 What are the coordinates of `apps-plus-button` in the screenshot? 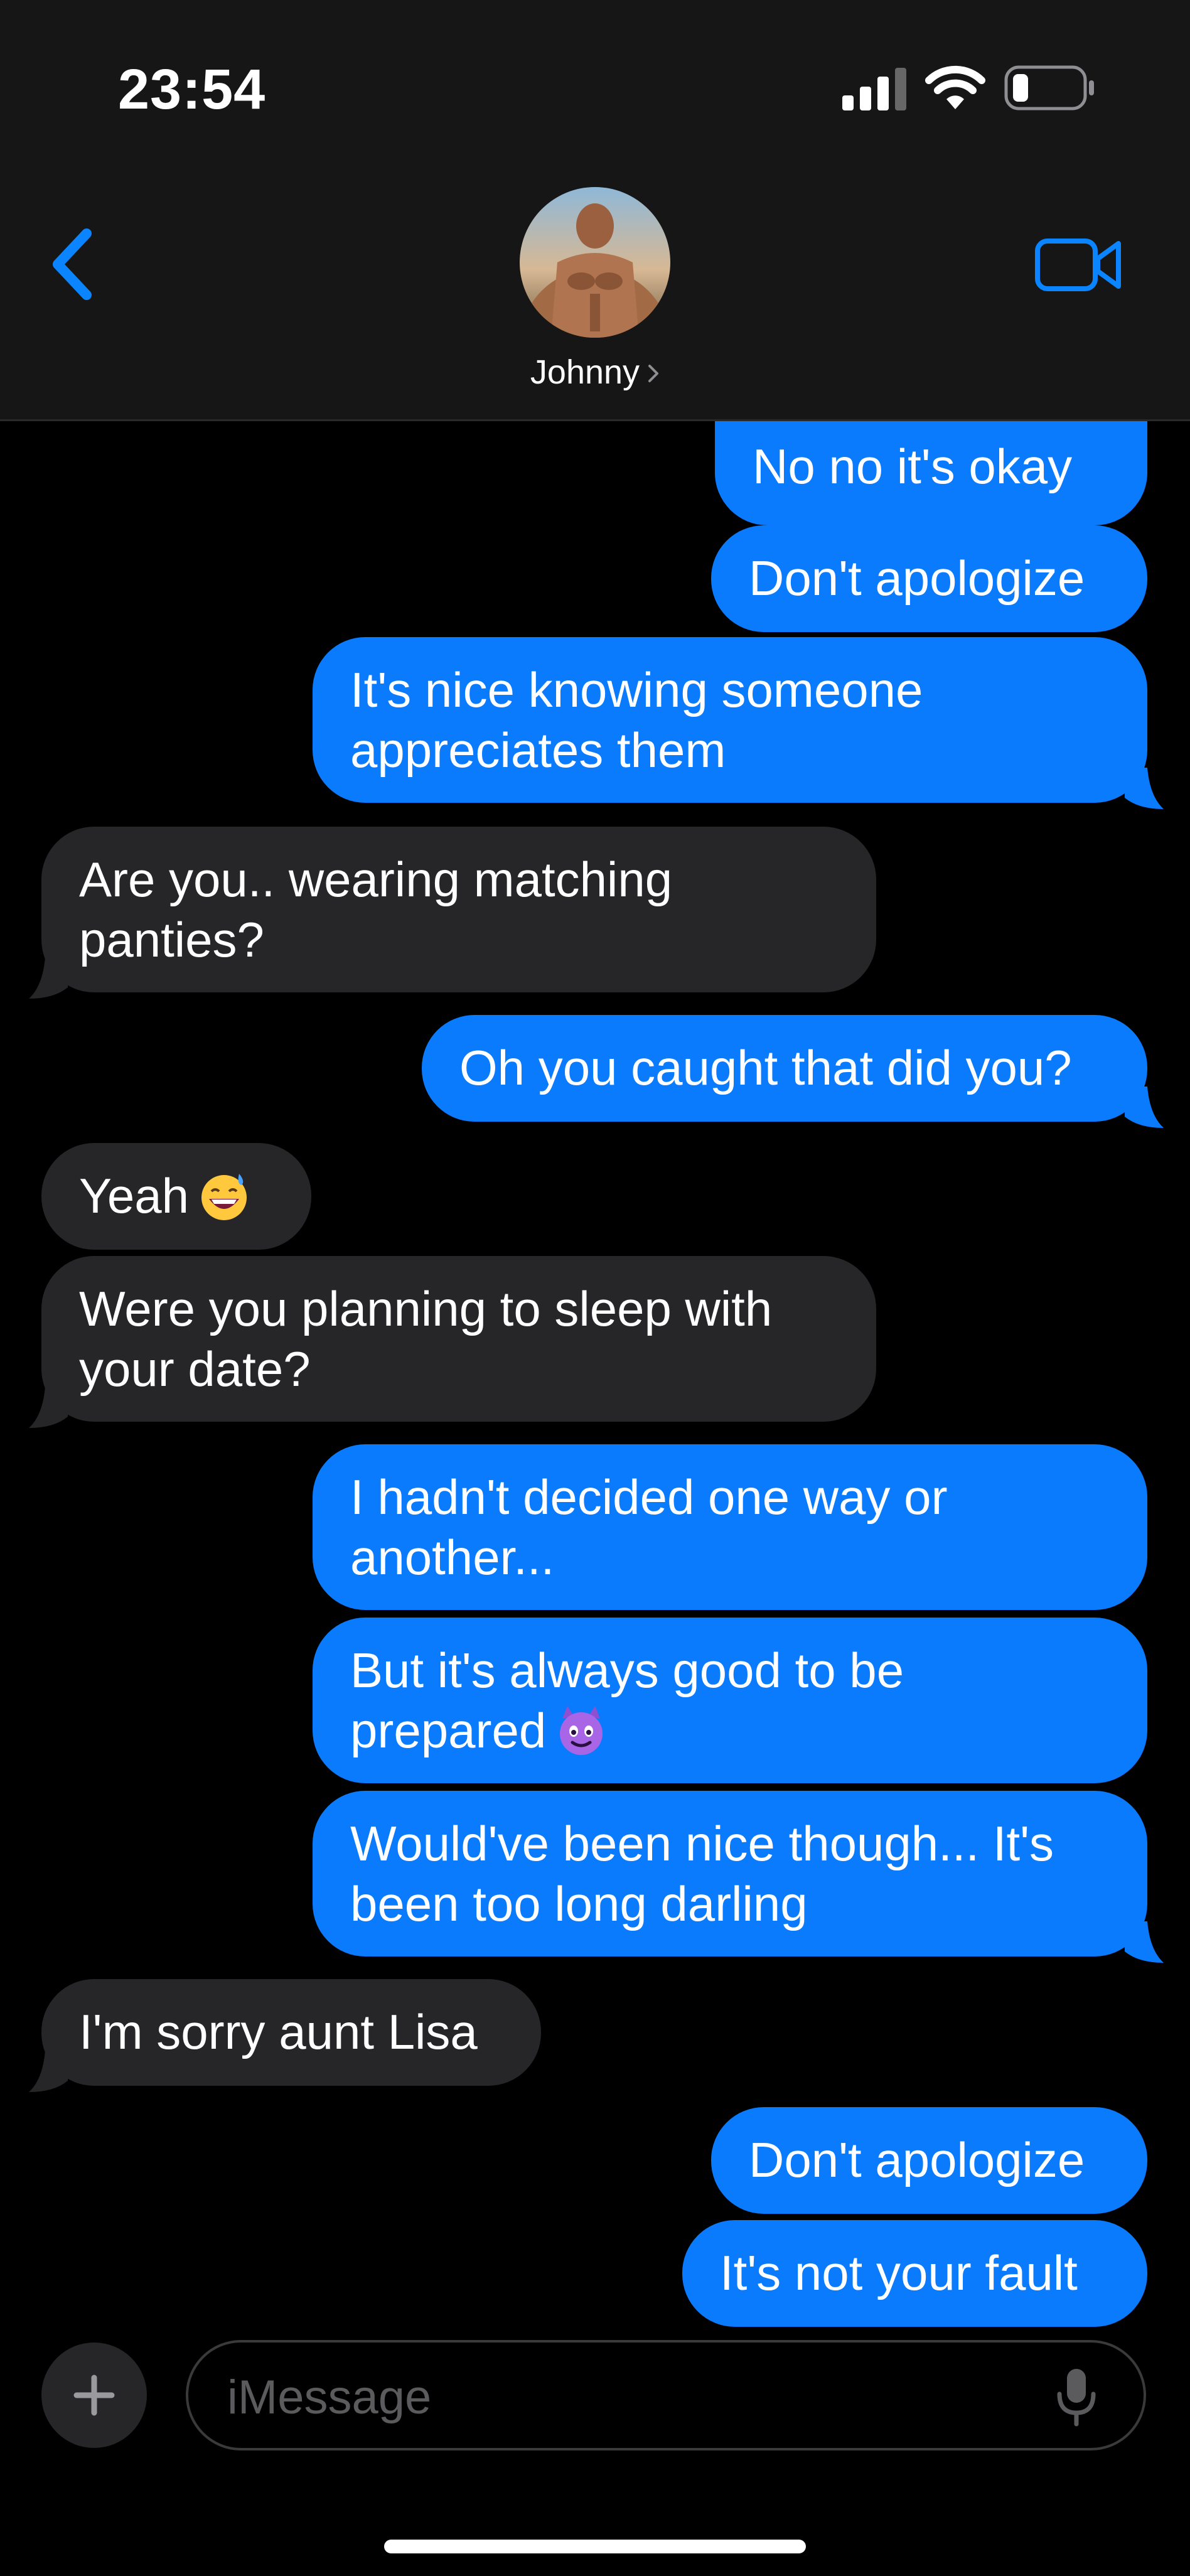 It's located at (94, 2395).